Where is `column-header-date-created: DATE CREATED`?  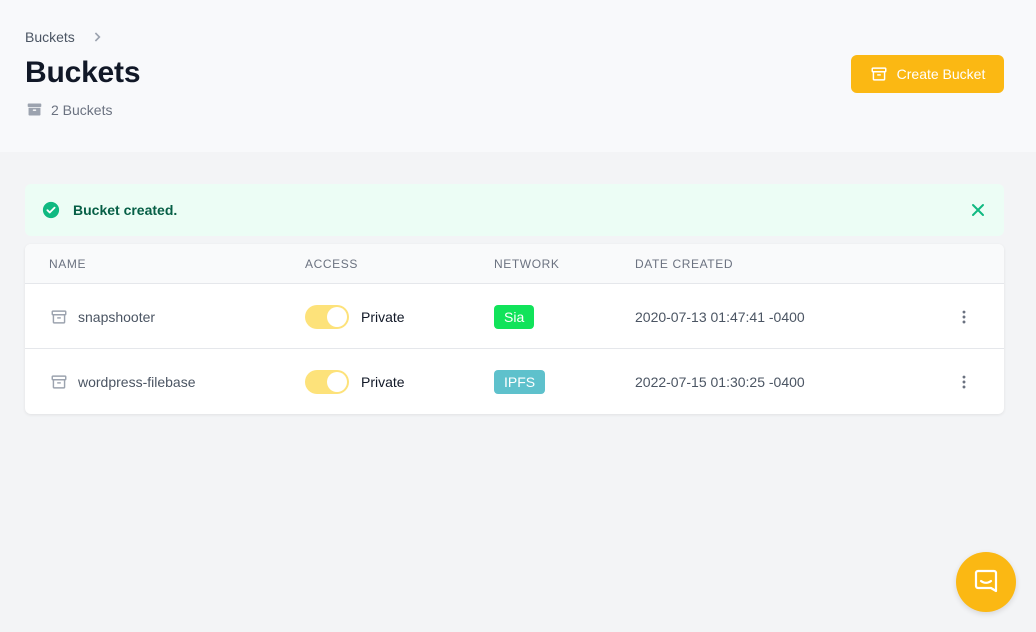 column-header-date-created: DATE CREATED is located at coordinates (684, 264).